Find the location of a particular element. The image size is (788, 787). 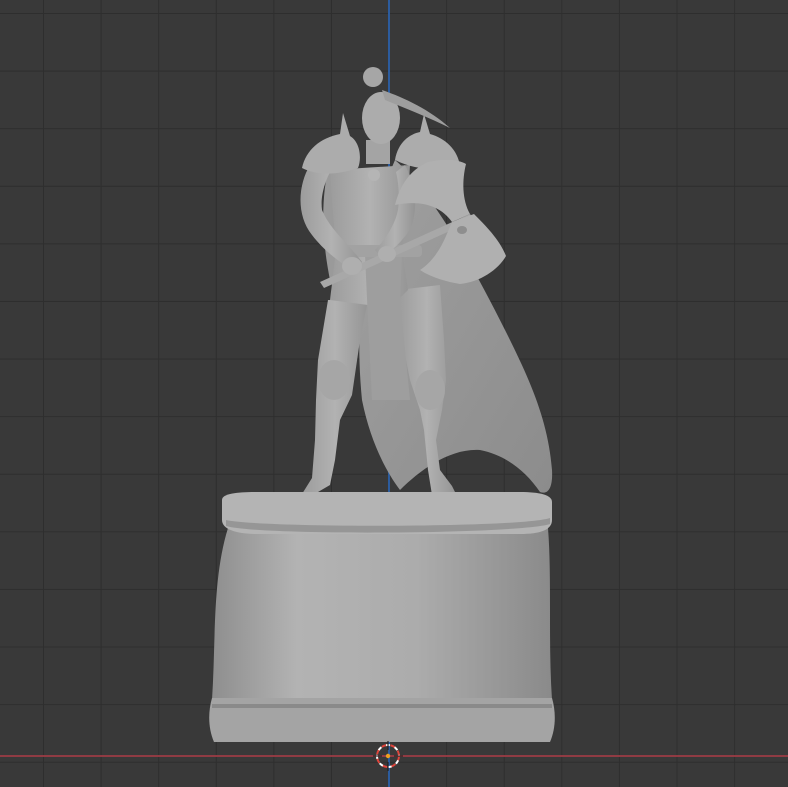

amulet is located at coordinates (374, 175).